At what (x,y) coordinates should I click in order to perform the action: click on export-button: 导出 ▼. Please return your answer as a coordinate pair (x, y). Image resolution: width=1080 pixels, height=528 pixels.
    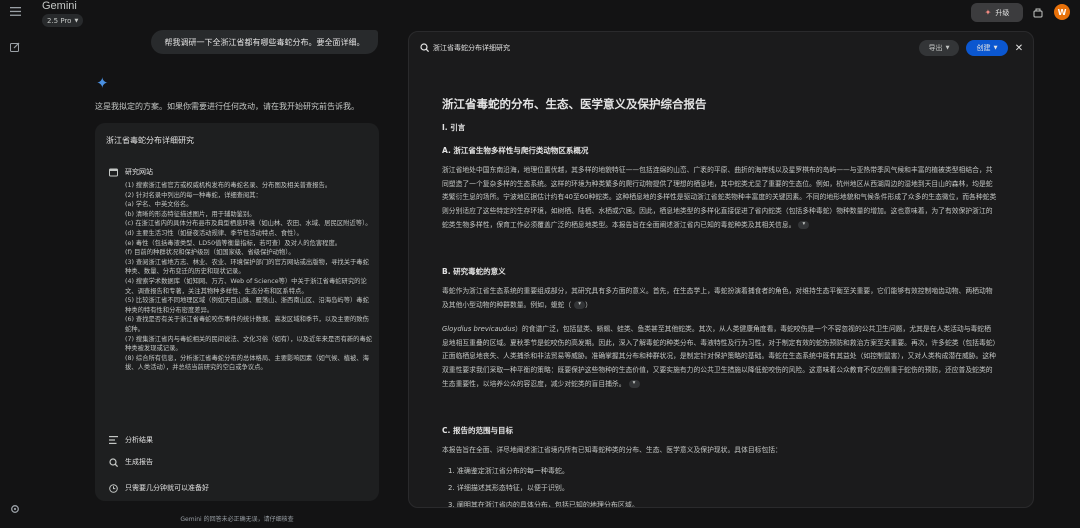
    Looking at the image, I should click on (939, 48).